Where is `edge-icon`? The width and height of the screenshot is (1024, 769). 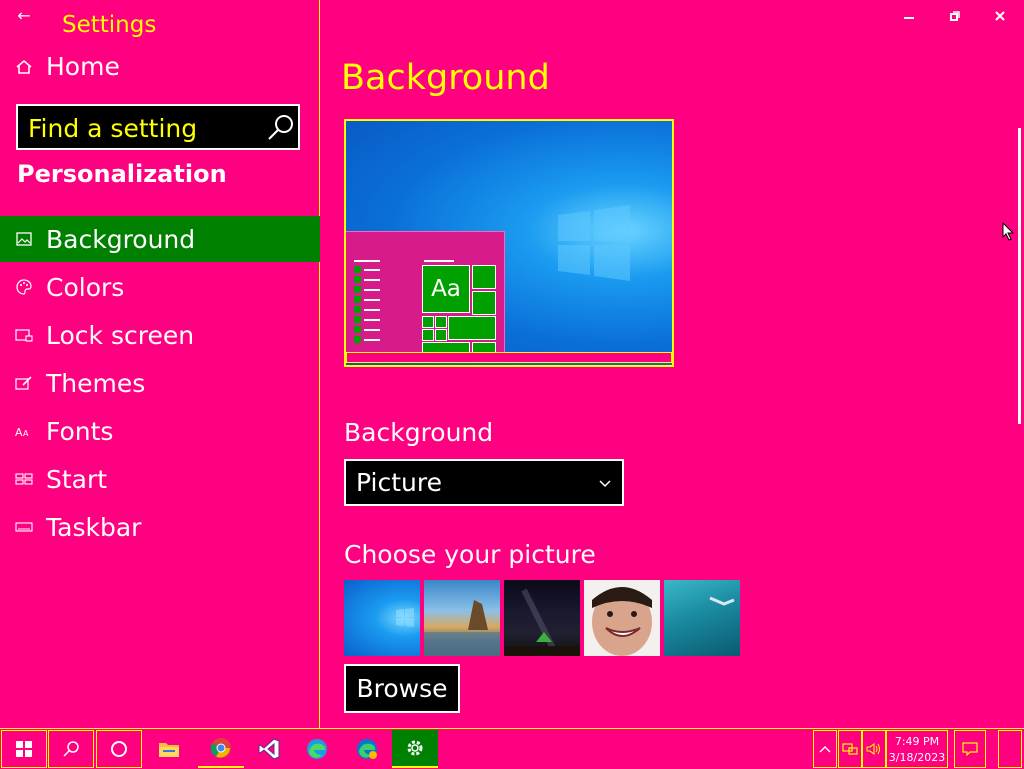
edge-icon is located at coordinates (317, 749).